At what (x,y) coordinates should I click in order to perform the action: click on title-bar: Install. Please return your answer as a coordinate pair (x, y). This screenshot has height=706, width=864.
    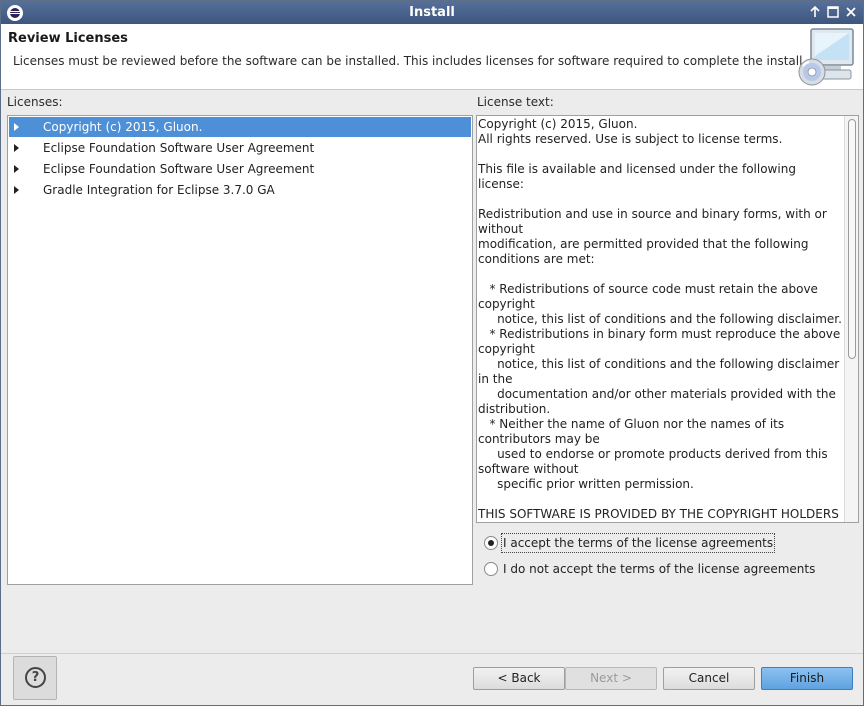
    Looking at the image, I should click on (432, 12).